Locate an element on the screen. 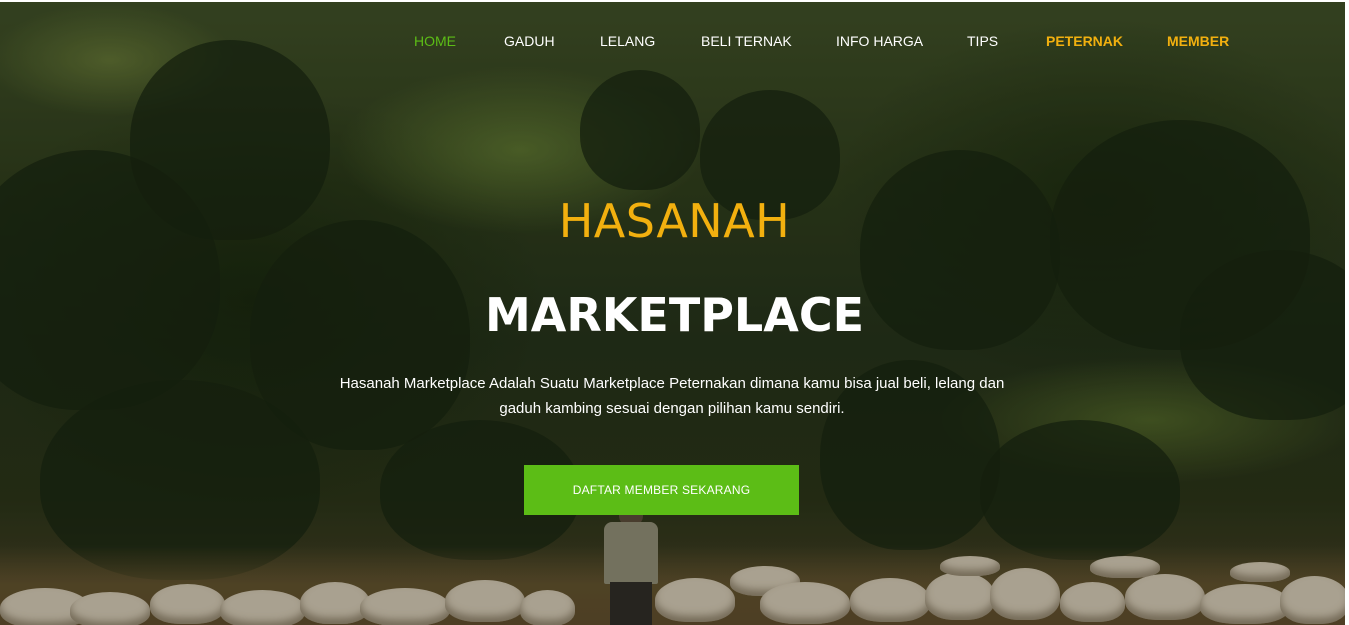 This screenshot has width=1349, height=625. nav-item-home: HOME is located at coordinates (435, 41).